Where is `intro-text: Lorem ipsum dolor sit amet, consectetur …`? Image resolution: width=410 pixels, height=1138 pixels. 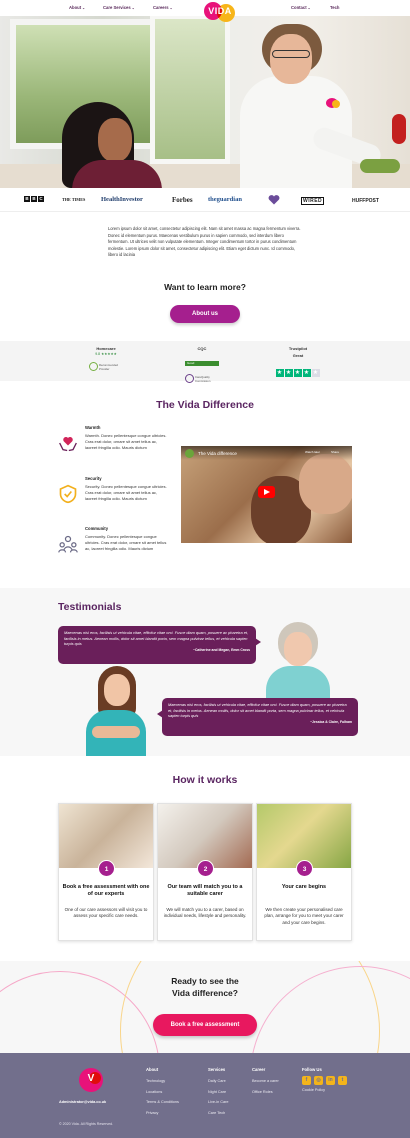
intro-text: Lorem ipsum dolor sit amet, consectetur … is located at coordinates (204, 242).